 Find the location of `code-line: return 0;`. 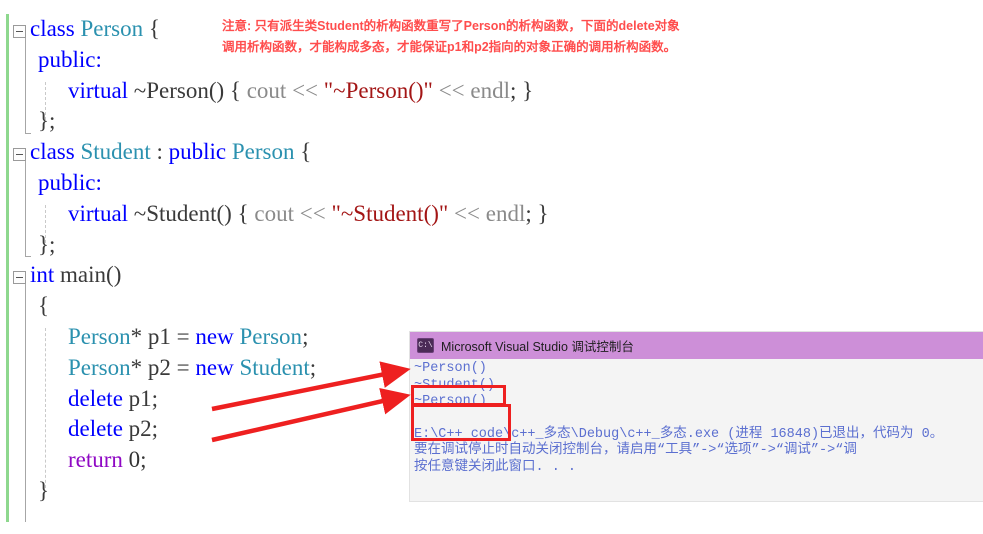

code-line: return 0; is located at coordinates (107, 460).